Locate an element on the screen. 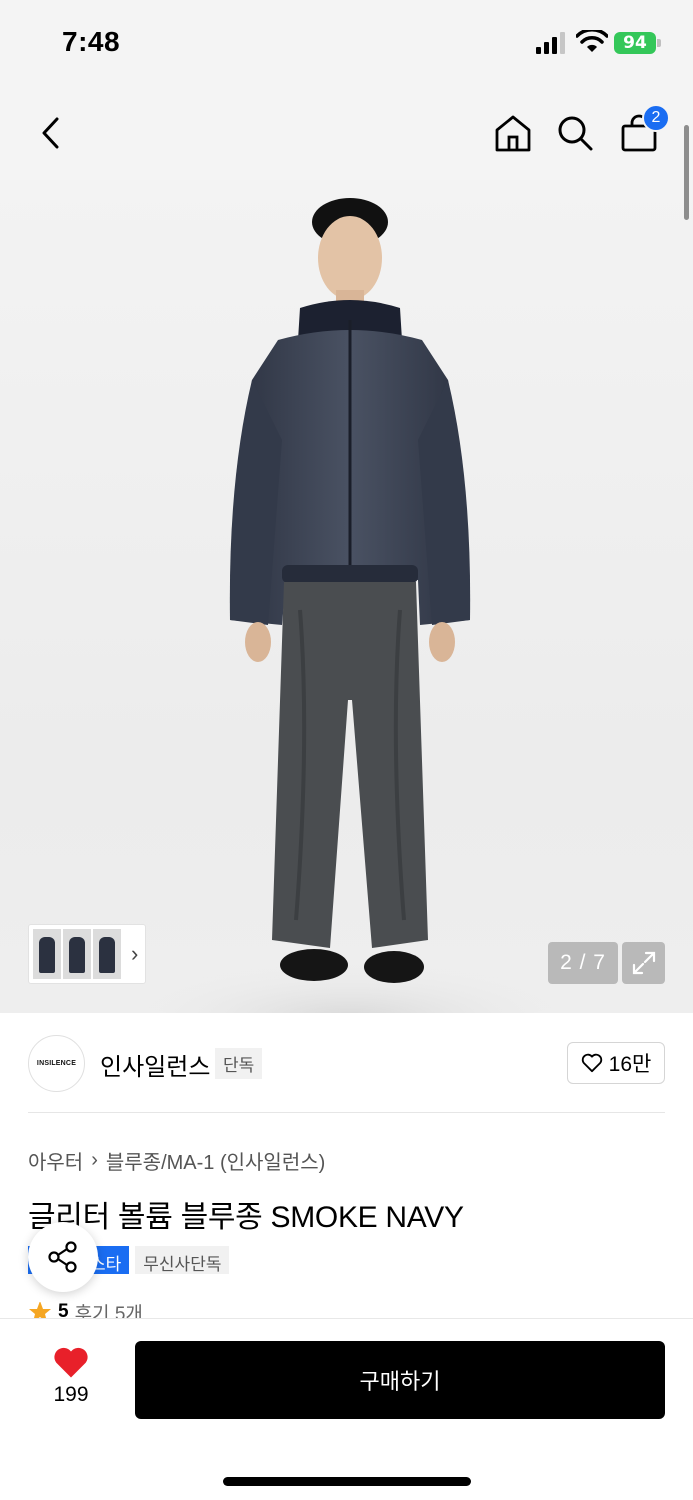 Image resolution: width=693 pixels, height=1500 pixels. search-icon is located at coordinates (575, 133).